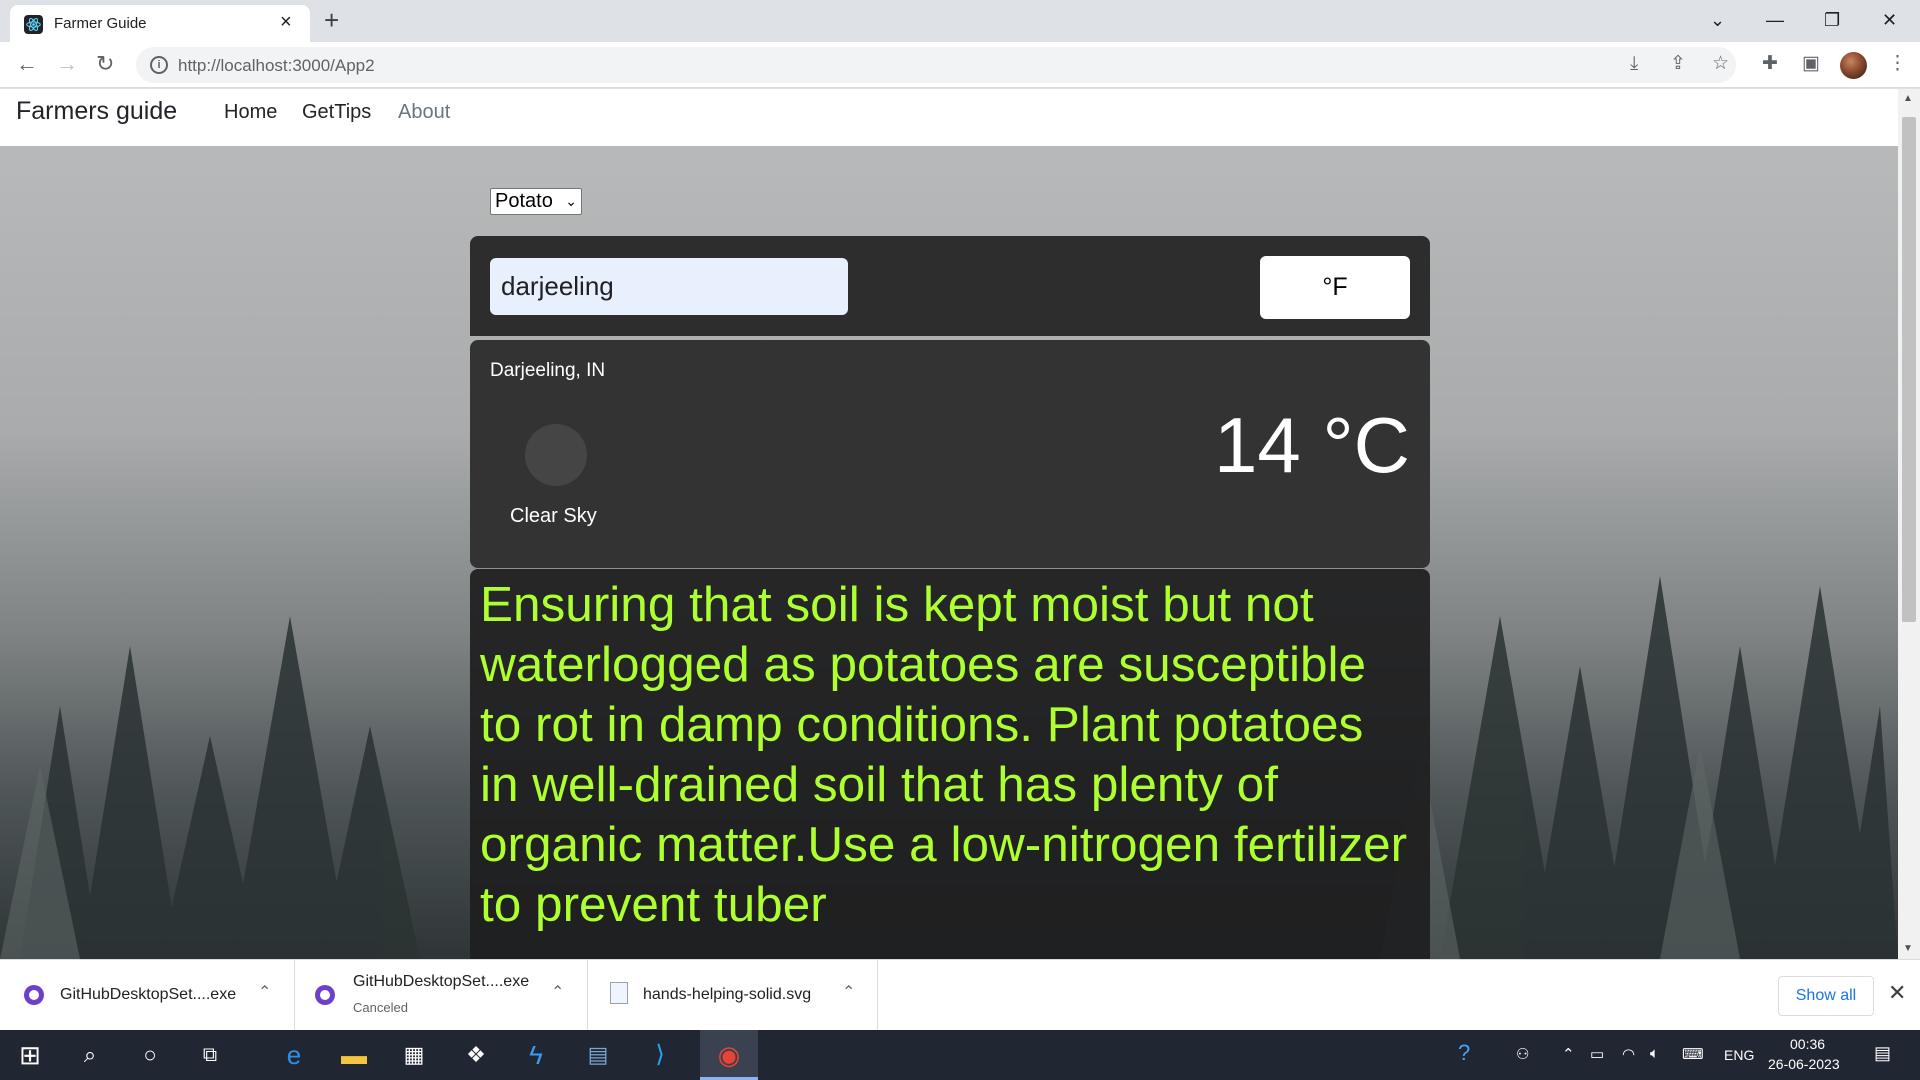 This screenshot has height=1080, width=1920. Describe the element at coordinates (210, 1055) in the screenshot. I see `task-view-icon: ⧉` at that location.